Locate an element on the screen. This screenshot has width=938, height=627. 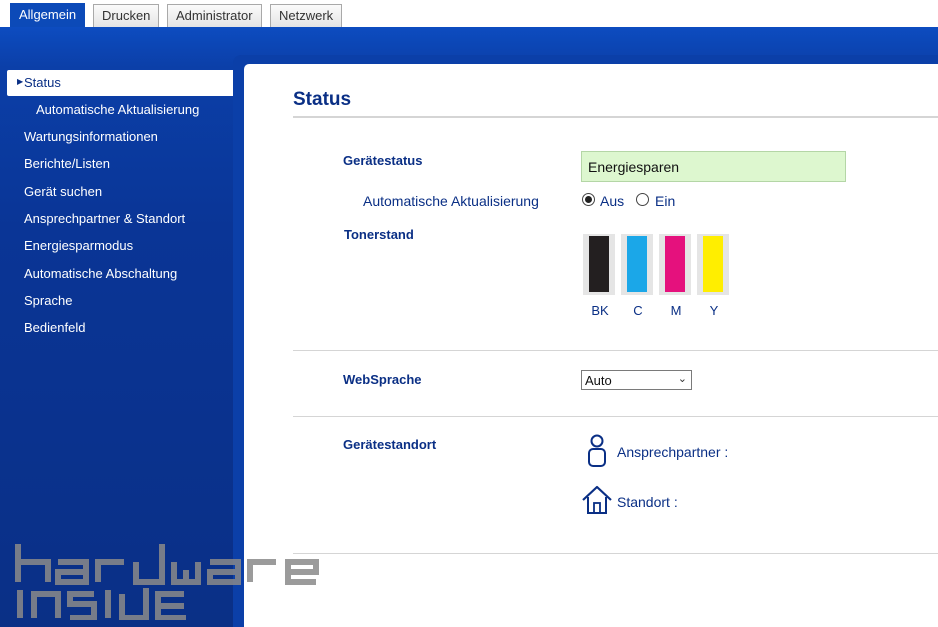
tab-allgemein: Allgemein is located at coordinates (48, 16).